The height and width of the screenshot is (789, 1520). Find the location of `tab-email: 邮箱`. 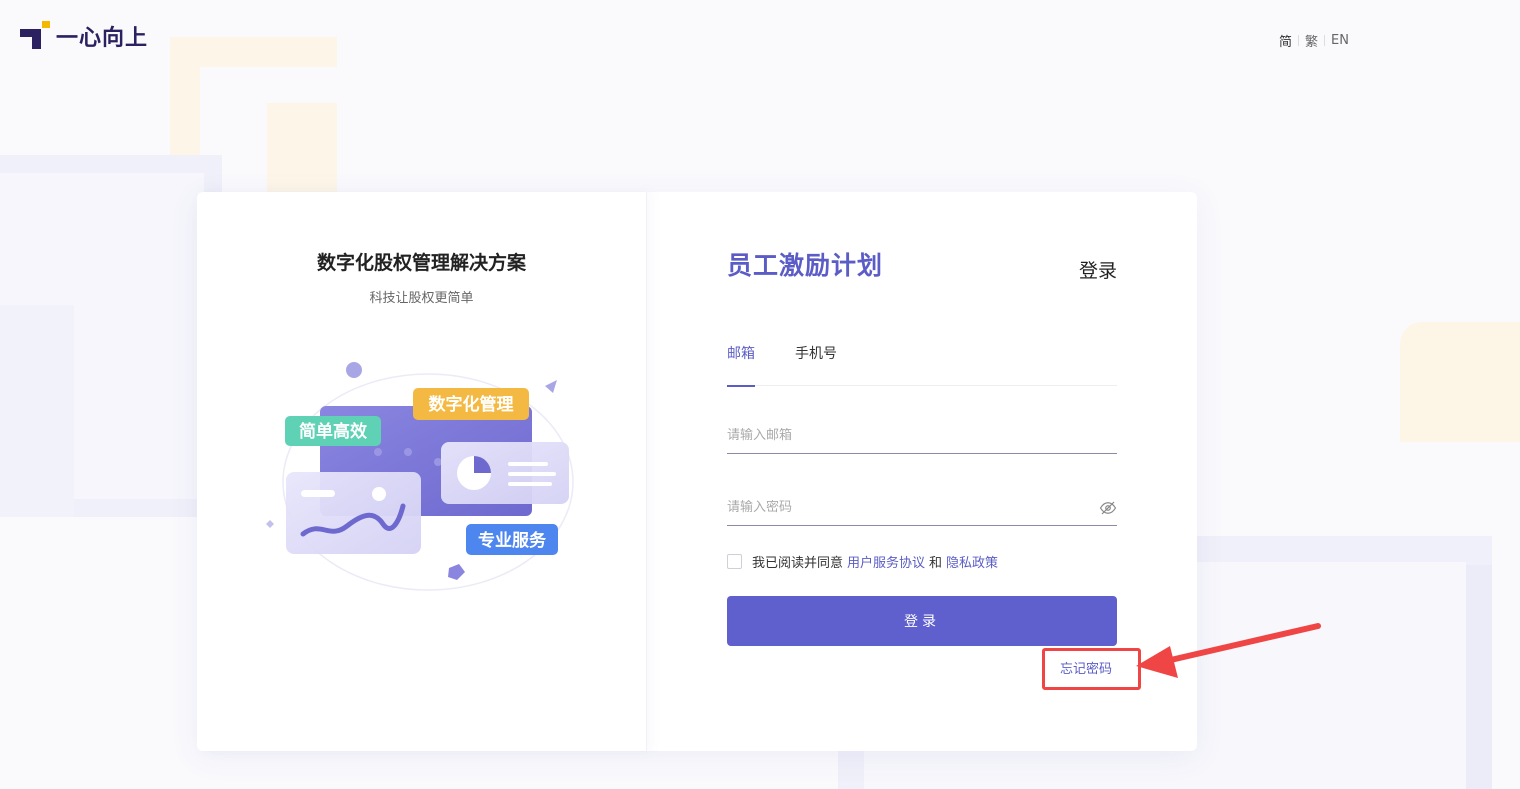

tab-email: 邮箱 is located at coordinates (741, 364).